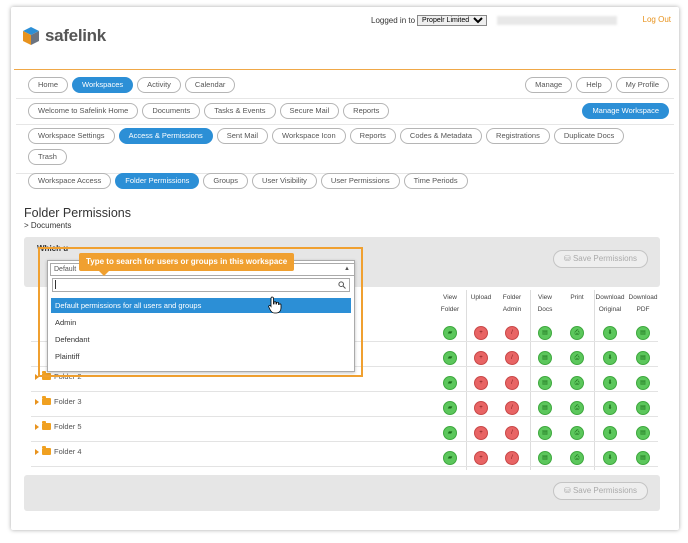 Image resolution: width=688 pixels, height=543 pixels. I want to click on header-divider, so click(345, 69).